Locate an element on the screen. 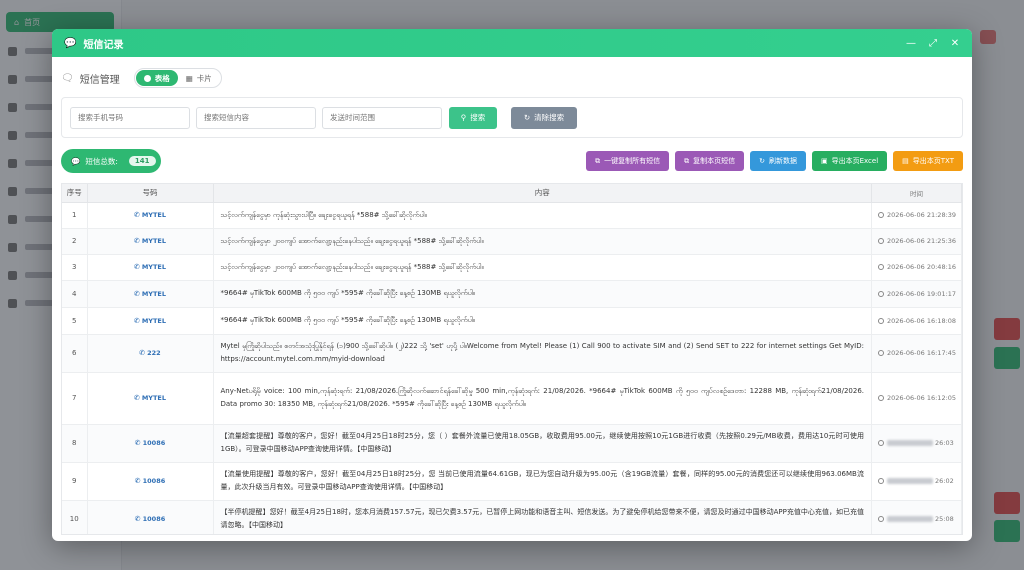 This screenshot has width=1024, height=570. phone-search-input is located at coordinates (130, 117).